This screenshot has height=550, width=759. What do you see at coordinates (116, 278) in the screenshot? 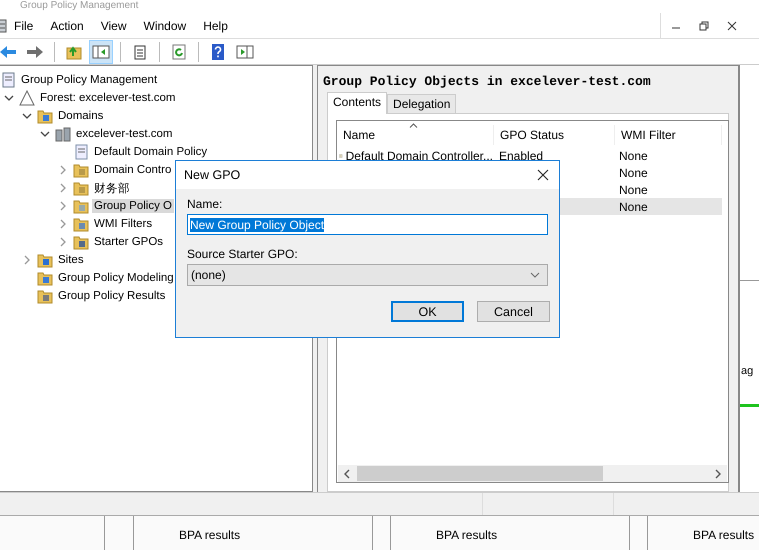
I see `tree-item: Group Policy Modeling` at bounding box center [116, 278].